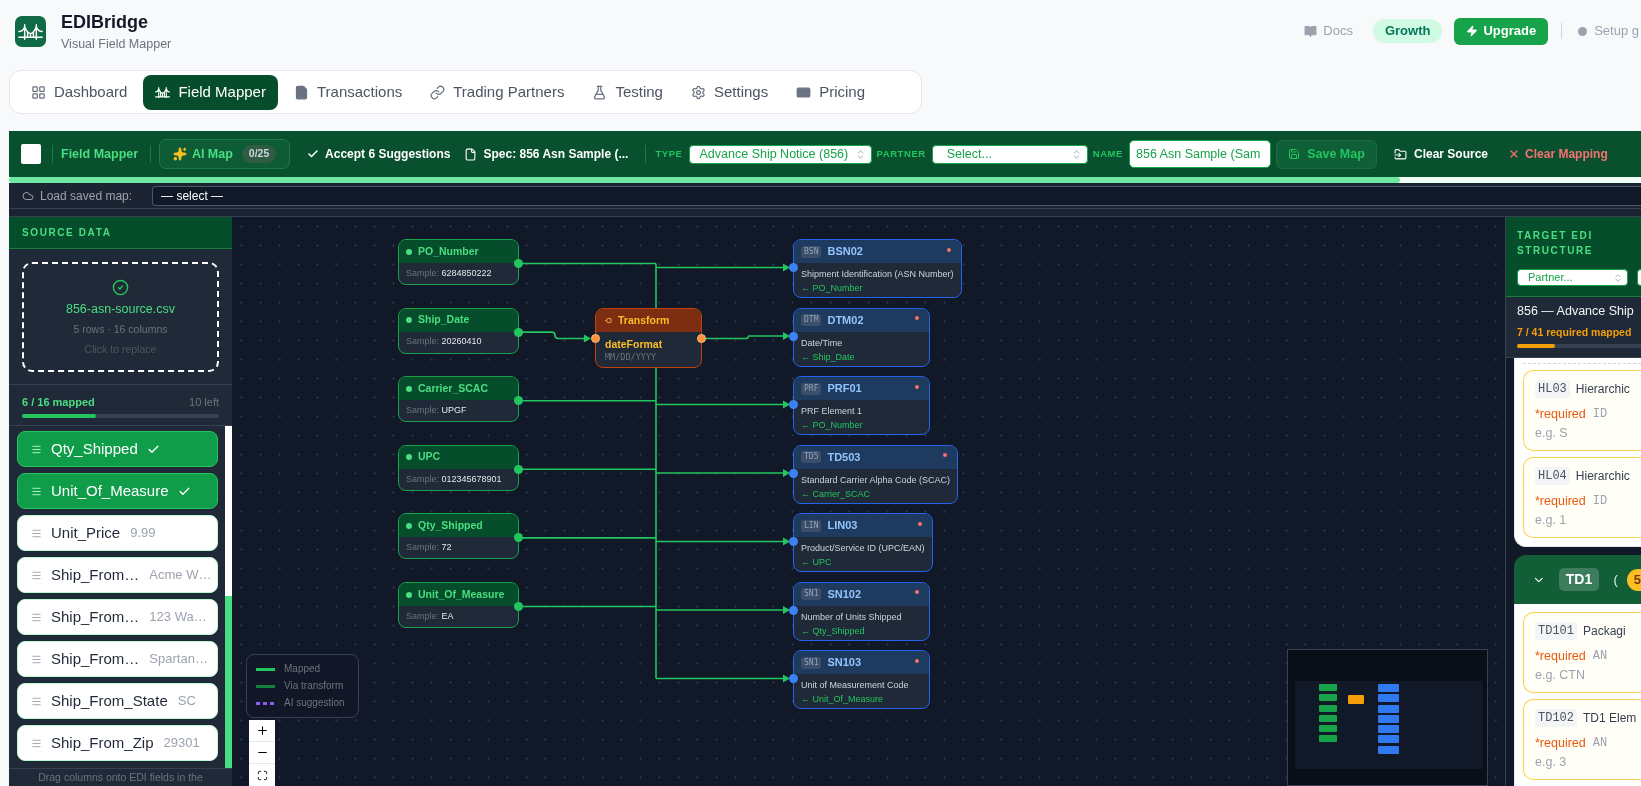  Describe the element at coordinates (729, 92) in the screenshot. I see `nav-tab: Settings` at that location.